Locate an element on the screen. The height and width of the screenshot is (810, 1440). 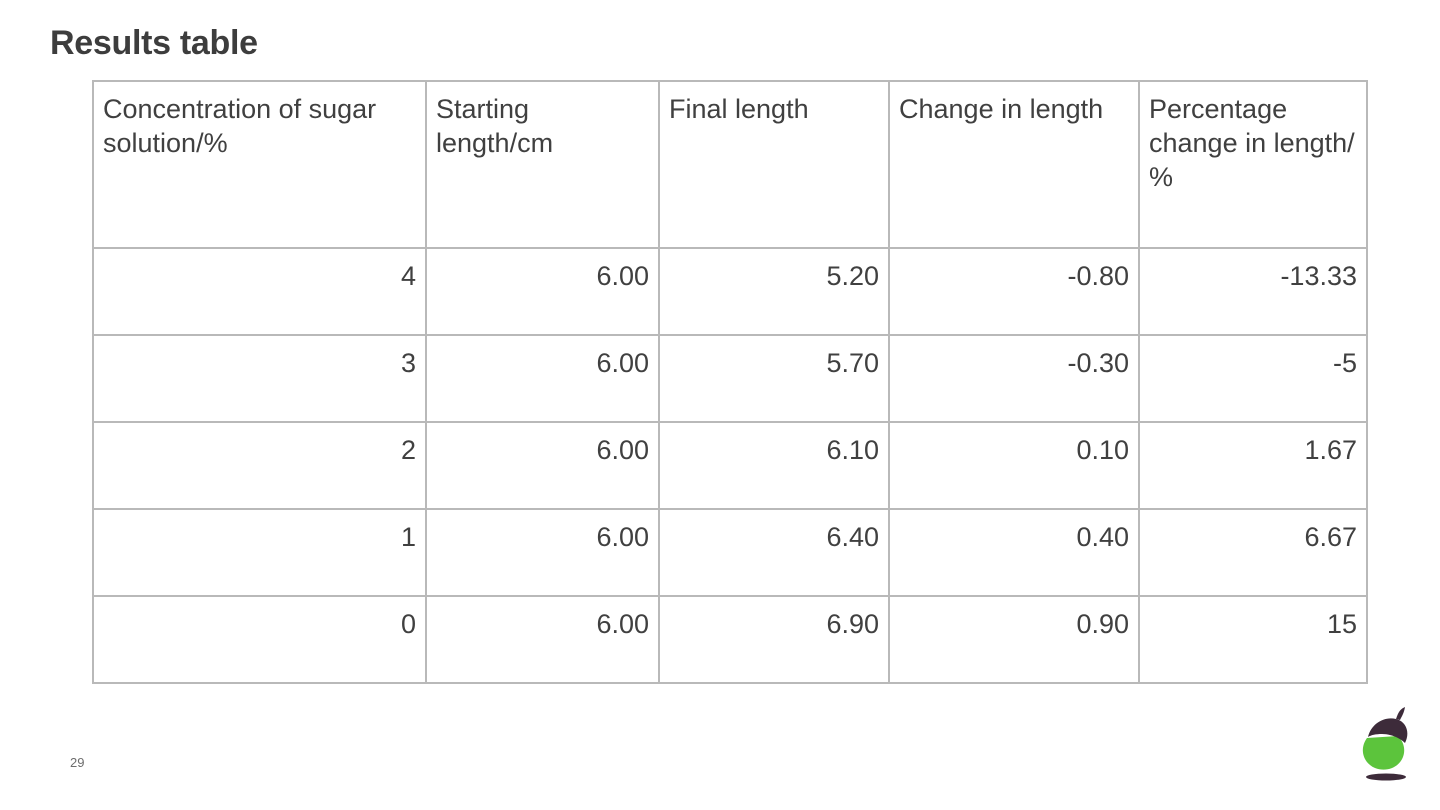
cell-change-in-length: 0.40 is located at coordinates (1014, 552).